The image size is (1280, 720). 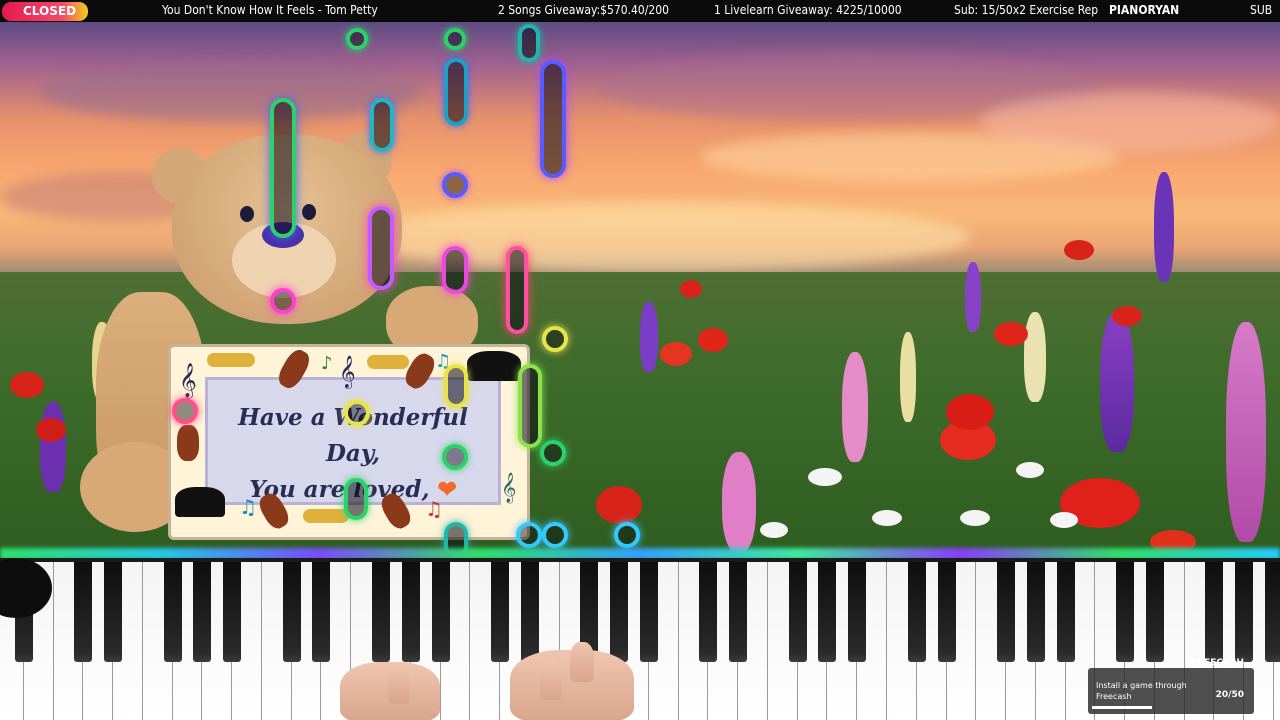 I want to click on sub-label: SUB, so click(x=1261, y=10).